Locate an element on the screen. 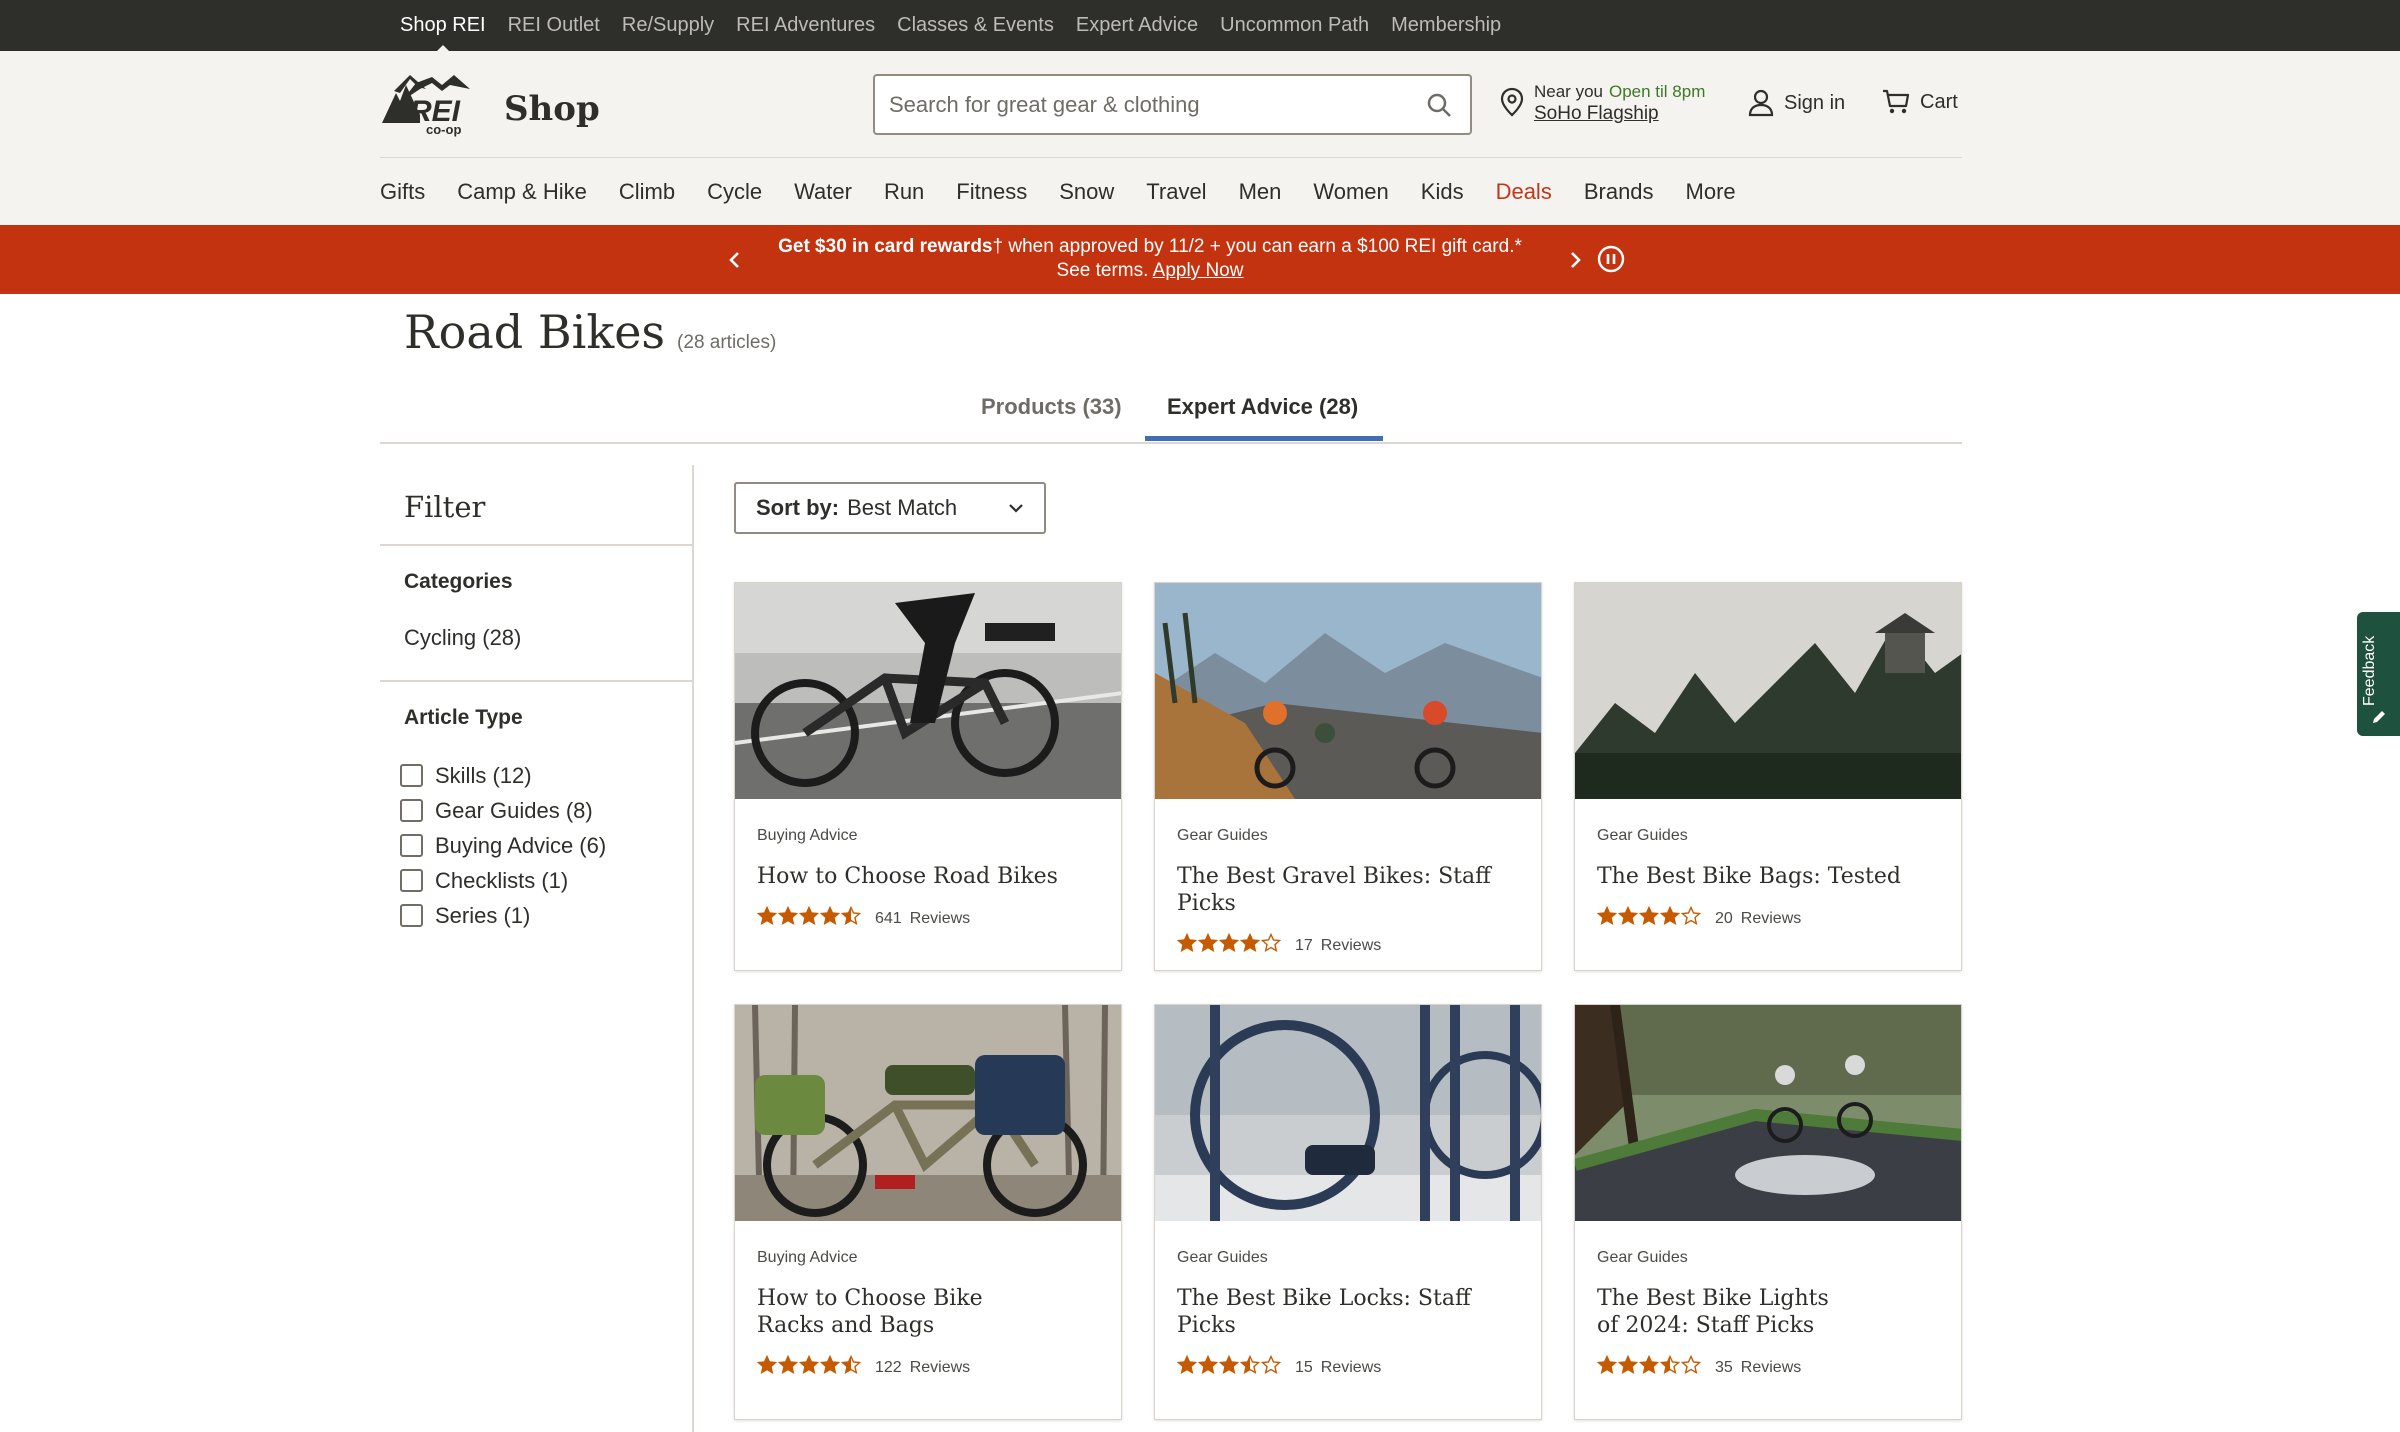 The height and width of the screenshot is (1432, 2400). nav-snow: Snow is located at coordinates (1086, 192).